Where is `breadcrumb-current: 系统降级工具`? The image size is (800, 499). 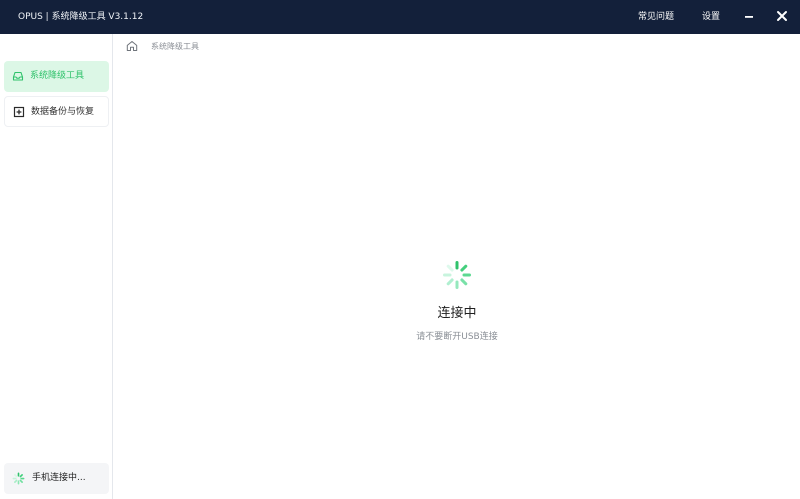
breadcrumb-current: 系统降级工具 is located at coordinates (175, 46).